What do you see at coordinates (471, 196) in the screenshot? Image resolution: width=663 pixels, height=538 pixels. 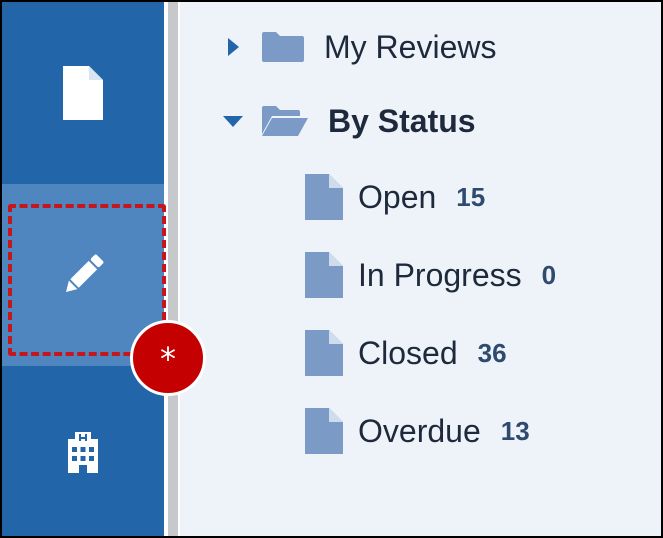 I see `count-badge: 15` at bounding box center [471, 196].